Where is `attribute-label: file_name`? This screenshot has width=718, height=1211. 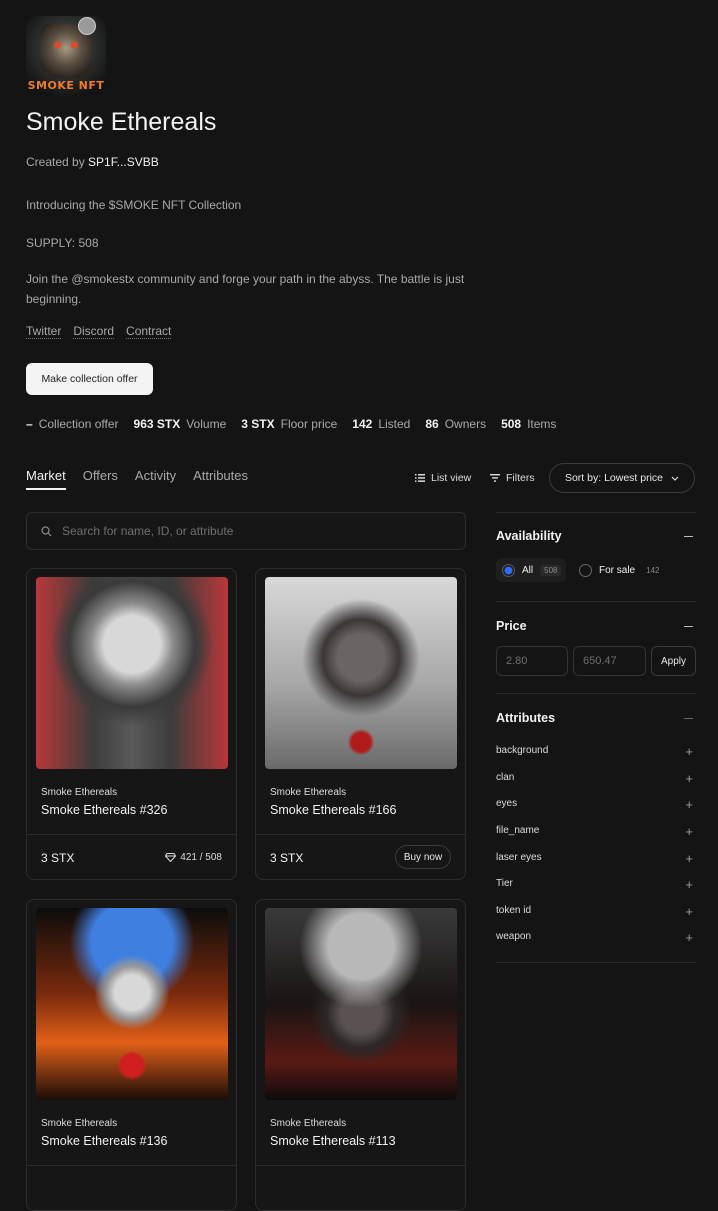 attribute-label: file_name is located at coordinates (518, 830).